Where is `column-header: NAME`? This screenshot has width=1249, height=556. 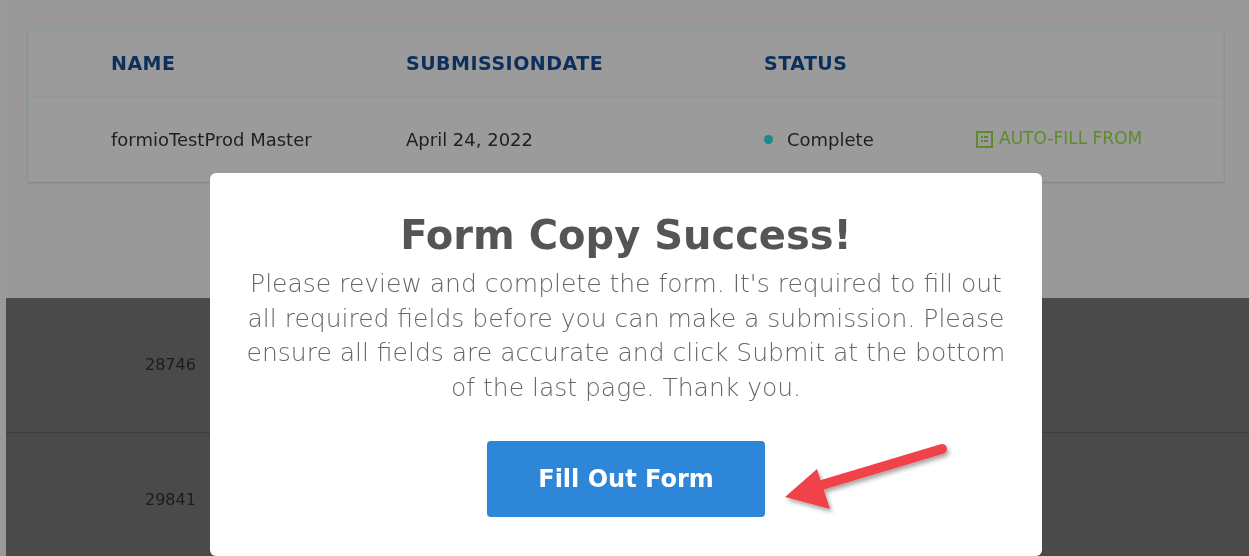 column-header: NAME is located at coordinates (143, 63).